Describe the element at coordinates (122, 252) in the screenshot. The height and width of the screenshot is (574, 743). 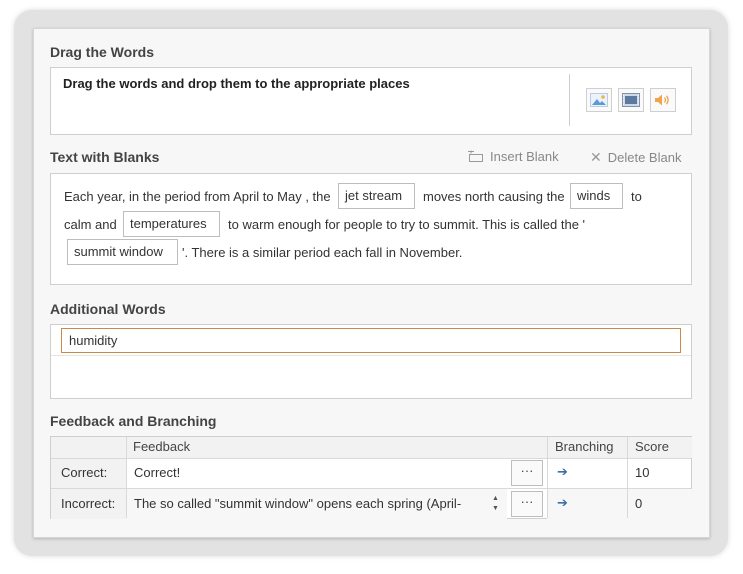
I see `blank-summit-window: summit window` at that location.